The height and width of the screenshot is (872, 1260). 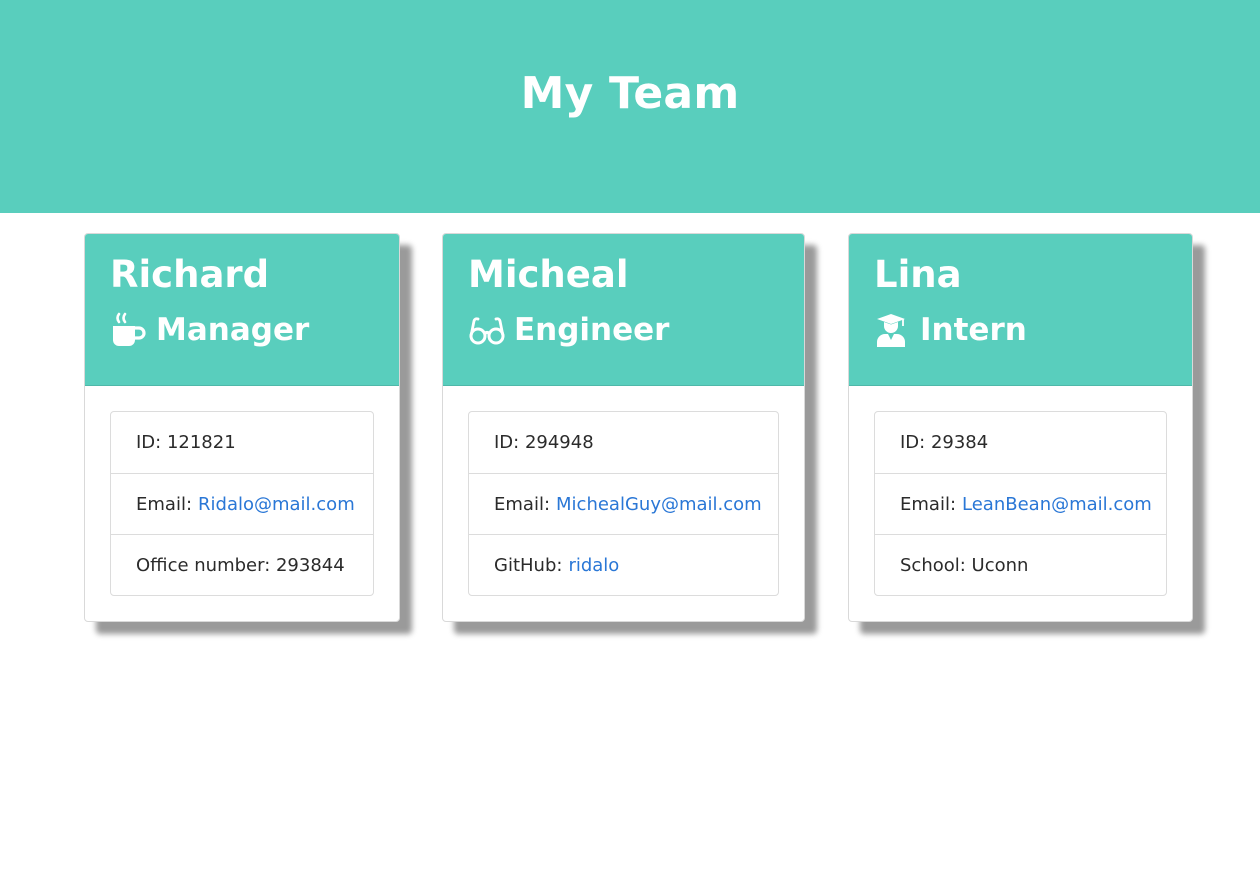 I want to click on employee-card-engineer: Micheal Engineer ID: 294948 Email, so click(x=623, y=427).